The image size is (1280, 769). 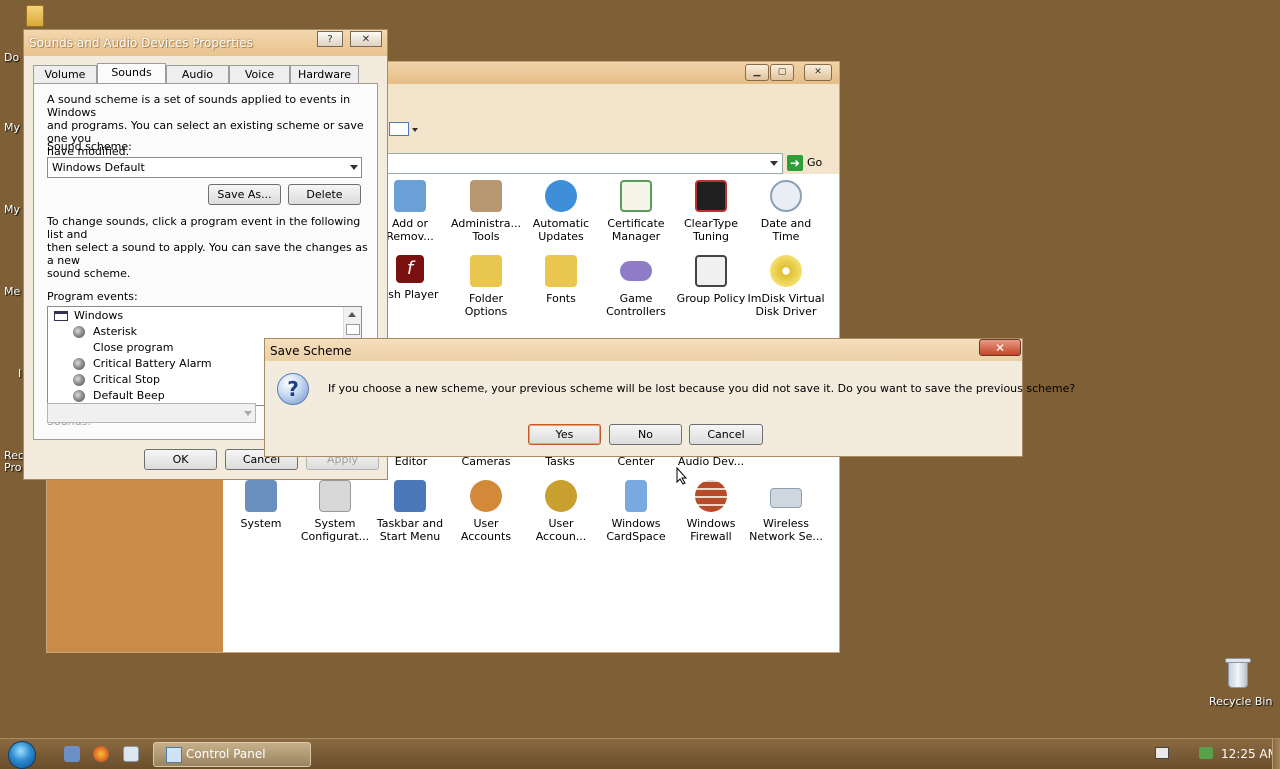 I want to click on no-button: No, so click(x=645, y=434).